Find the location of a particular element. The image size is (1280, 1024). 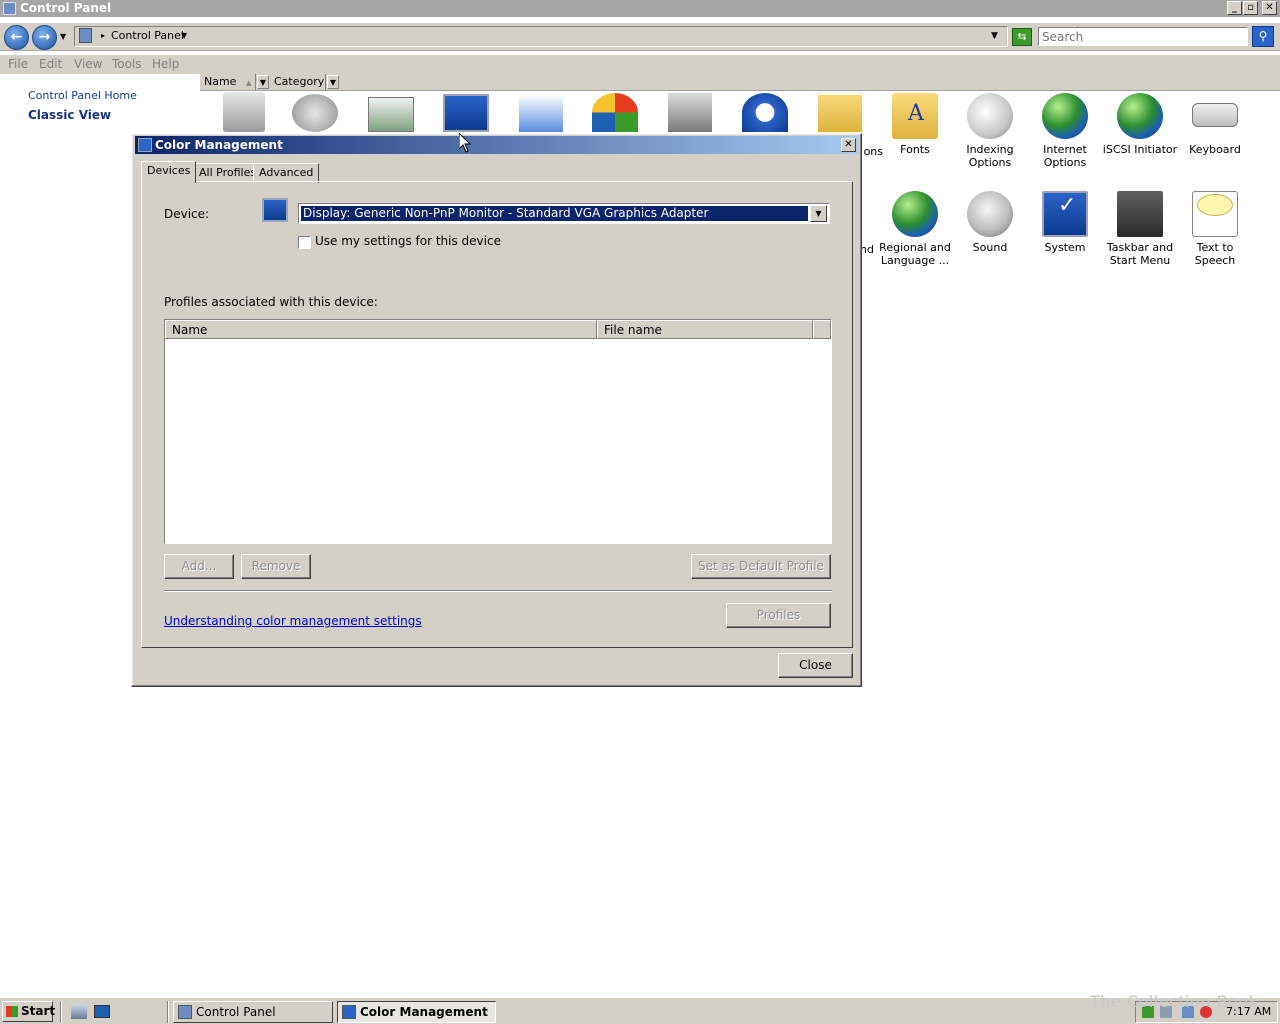

administrative-tools-icon is located at coordinates (315, 113).